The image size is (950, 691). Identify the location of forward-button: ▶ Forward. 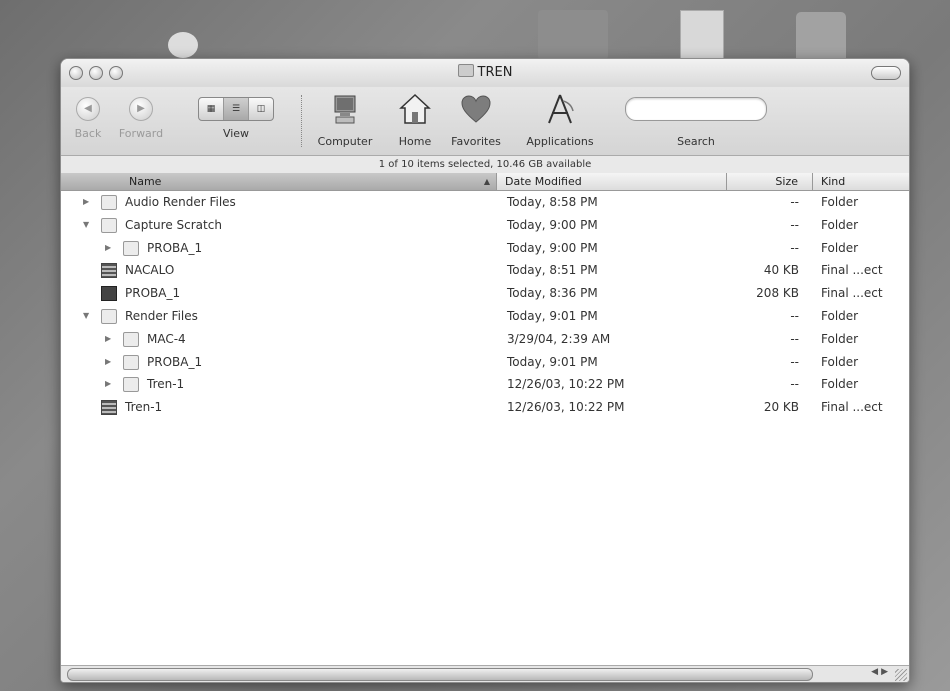
(141, 116).